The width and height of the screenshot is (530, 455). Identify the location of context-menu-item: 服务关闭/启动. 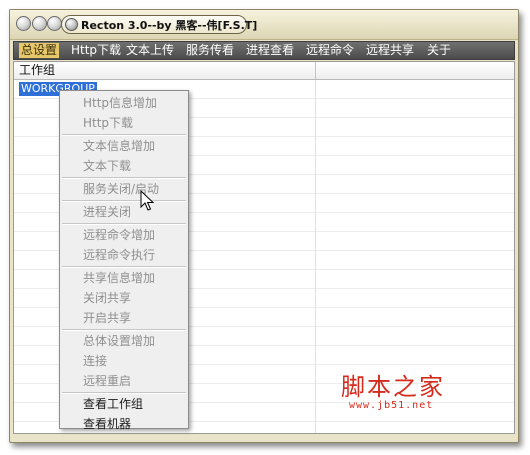
(121, 189).